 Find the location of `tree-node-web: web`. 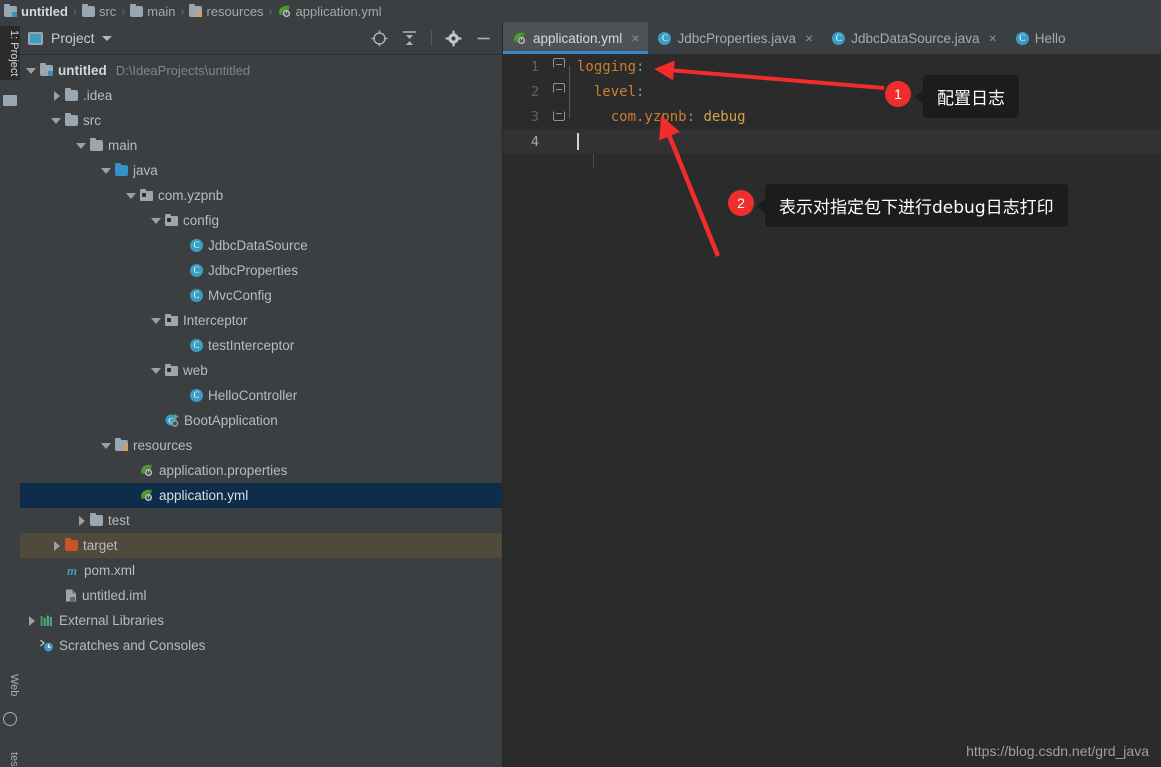

tree-node-web: web is located at coordinates (261, 370).